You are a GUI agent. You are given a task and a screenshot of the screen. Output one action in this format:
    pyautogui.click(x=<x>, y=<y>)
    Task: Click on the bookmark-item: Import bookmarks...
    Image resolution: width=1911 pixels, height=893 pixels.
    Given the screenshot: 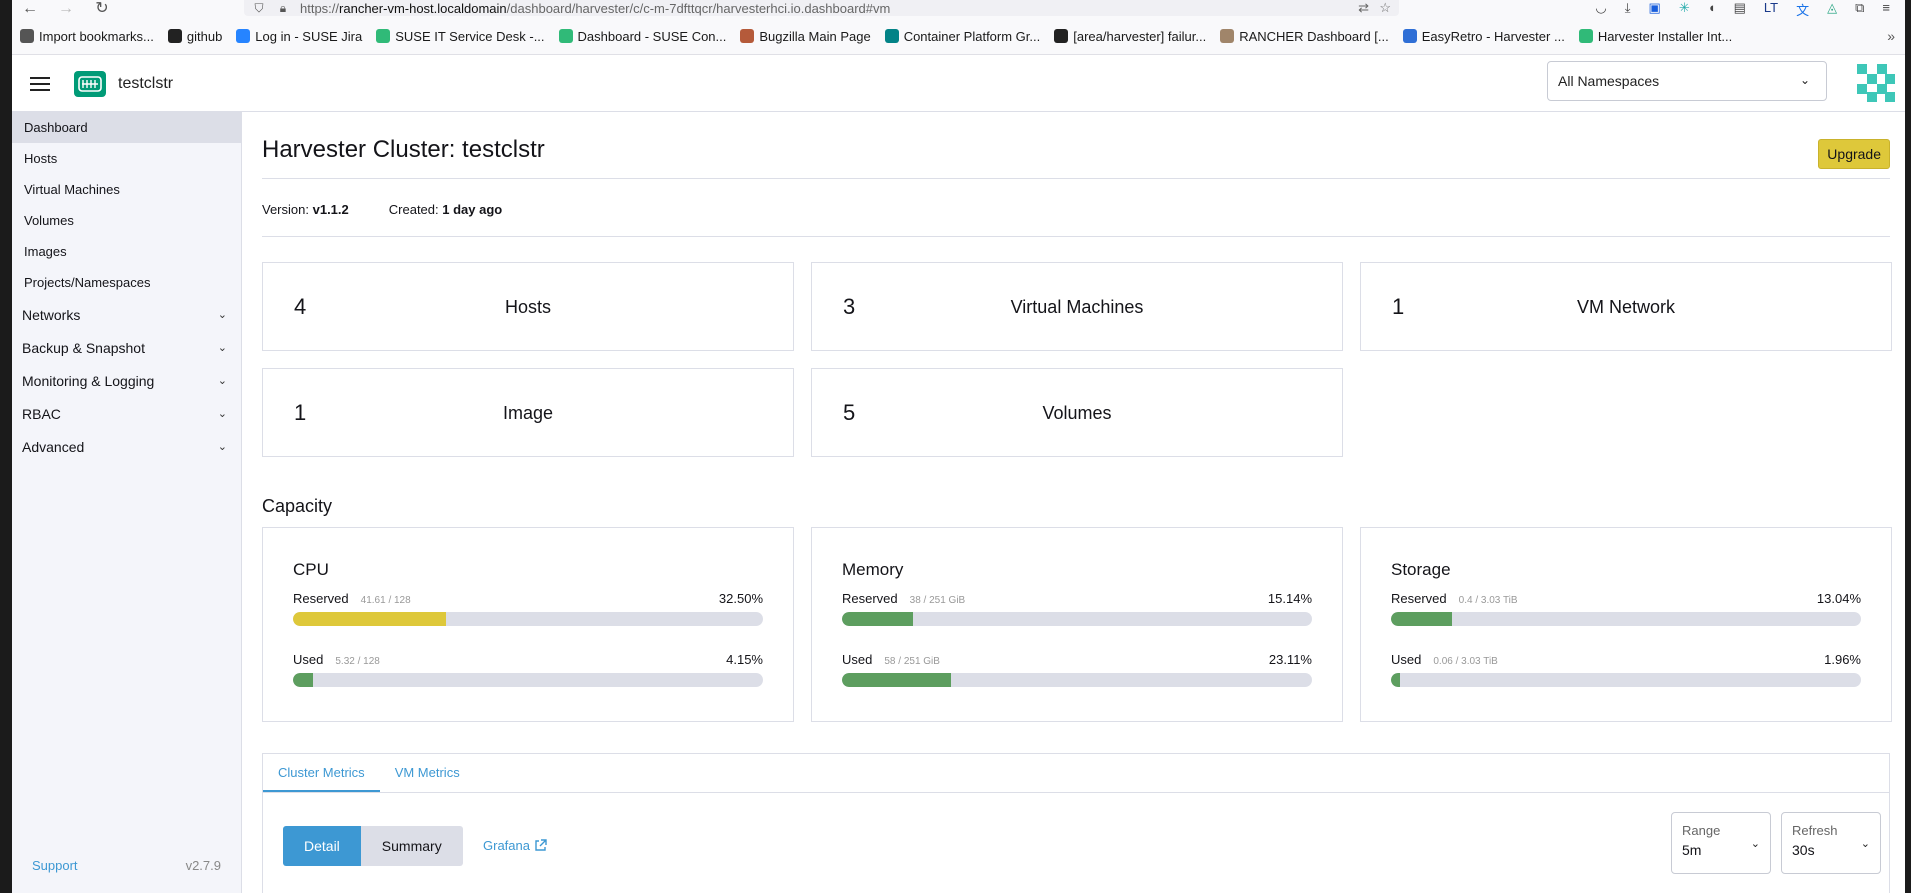 What is the action you would take?
    pyautogui.click(x=87, y=36)
    